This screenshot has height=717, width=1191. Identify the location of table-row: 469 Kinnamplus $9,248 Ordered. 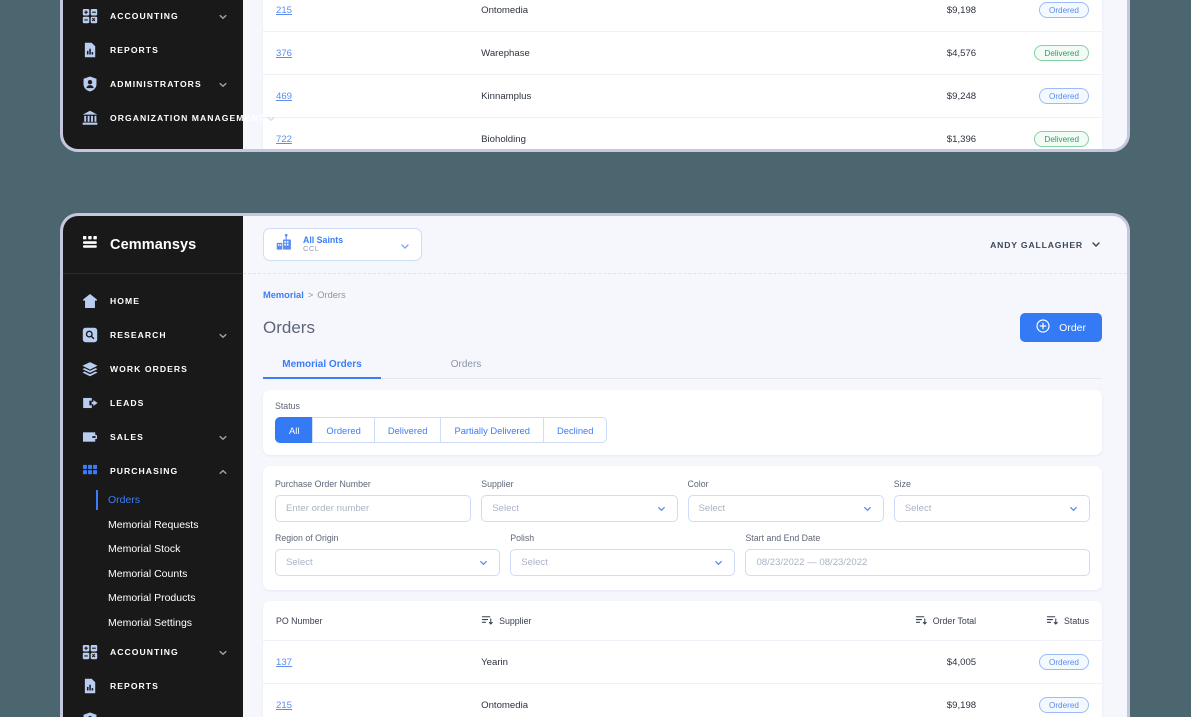
(682, 96).